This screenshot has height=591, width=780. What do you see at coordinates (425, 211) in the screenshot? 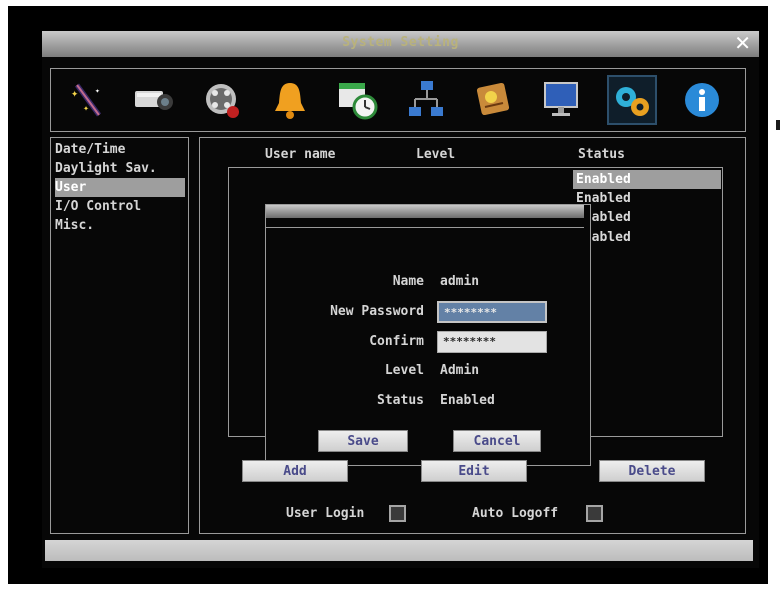
I see `dialog-title-bar` at bounding box center [425, 211].